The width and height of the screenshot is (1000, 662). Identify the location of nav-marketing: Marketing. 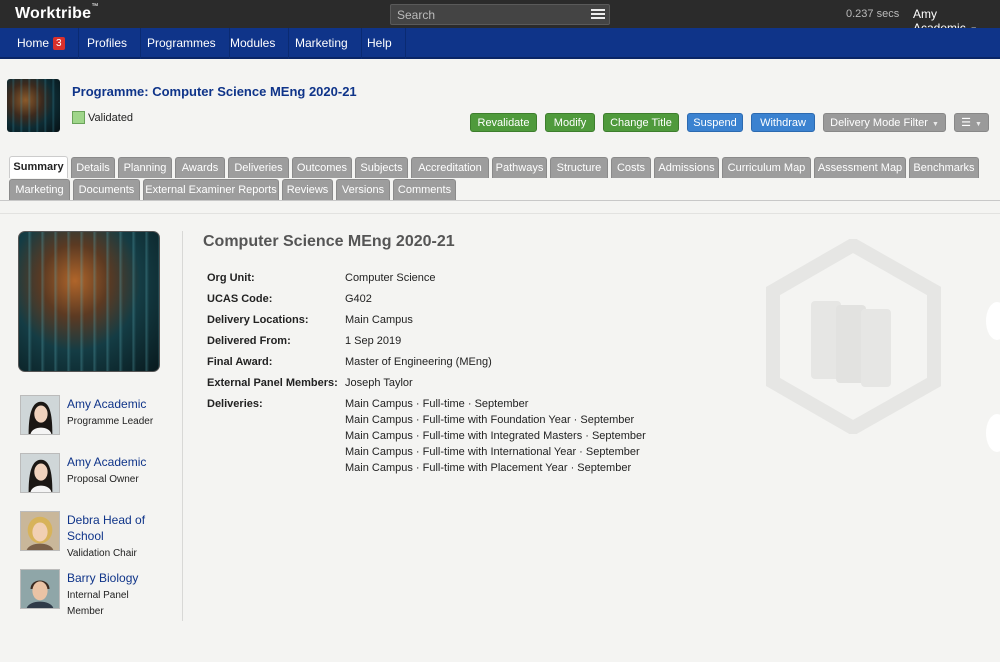
(322, 43).